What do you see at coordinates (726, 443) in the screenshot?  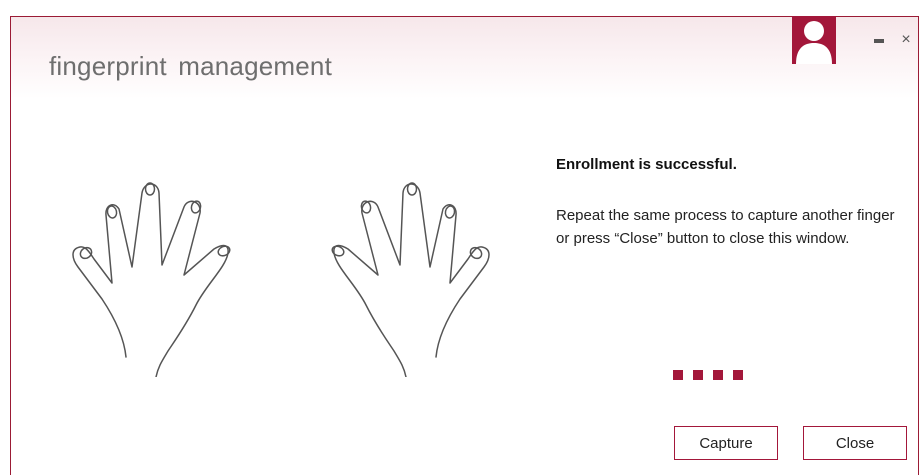 I see `capture-button: Capture` at bounding box center [726, 443].